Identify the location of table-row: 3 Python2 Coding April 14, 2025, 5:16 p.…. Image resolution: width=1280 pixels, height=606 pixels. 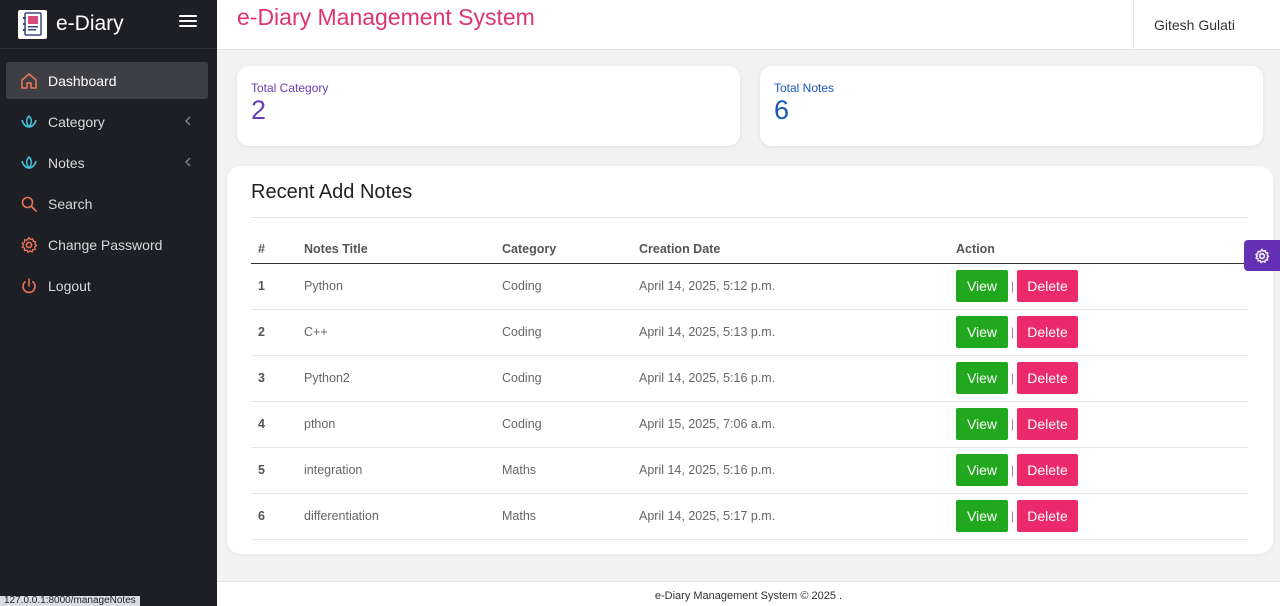
(749, 378).